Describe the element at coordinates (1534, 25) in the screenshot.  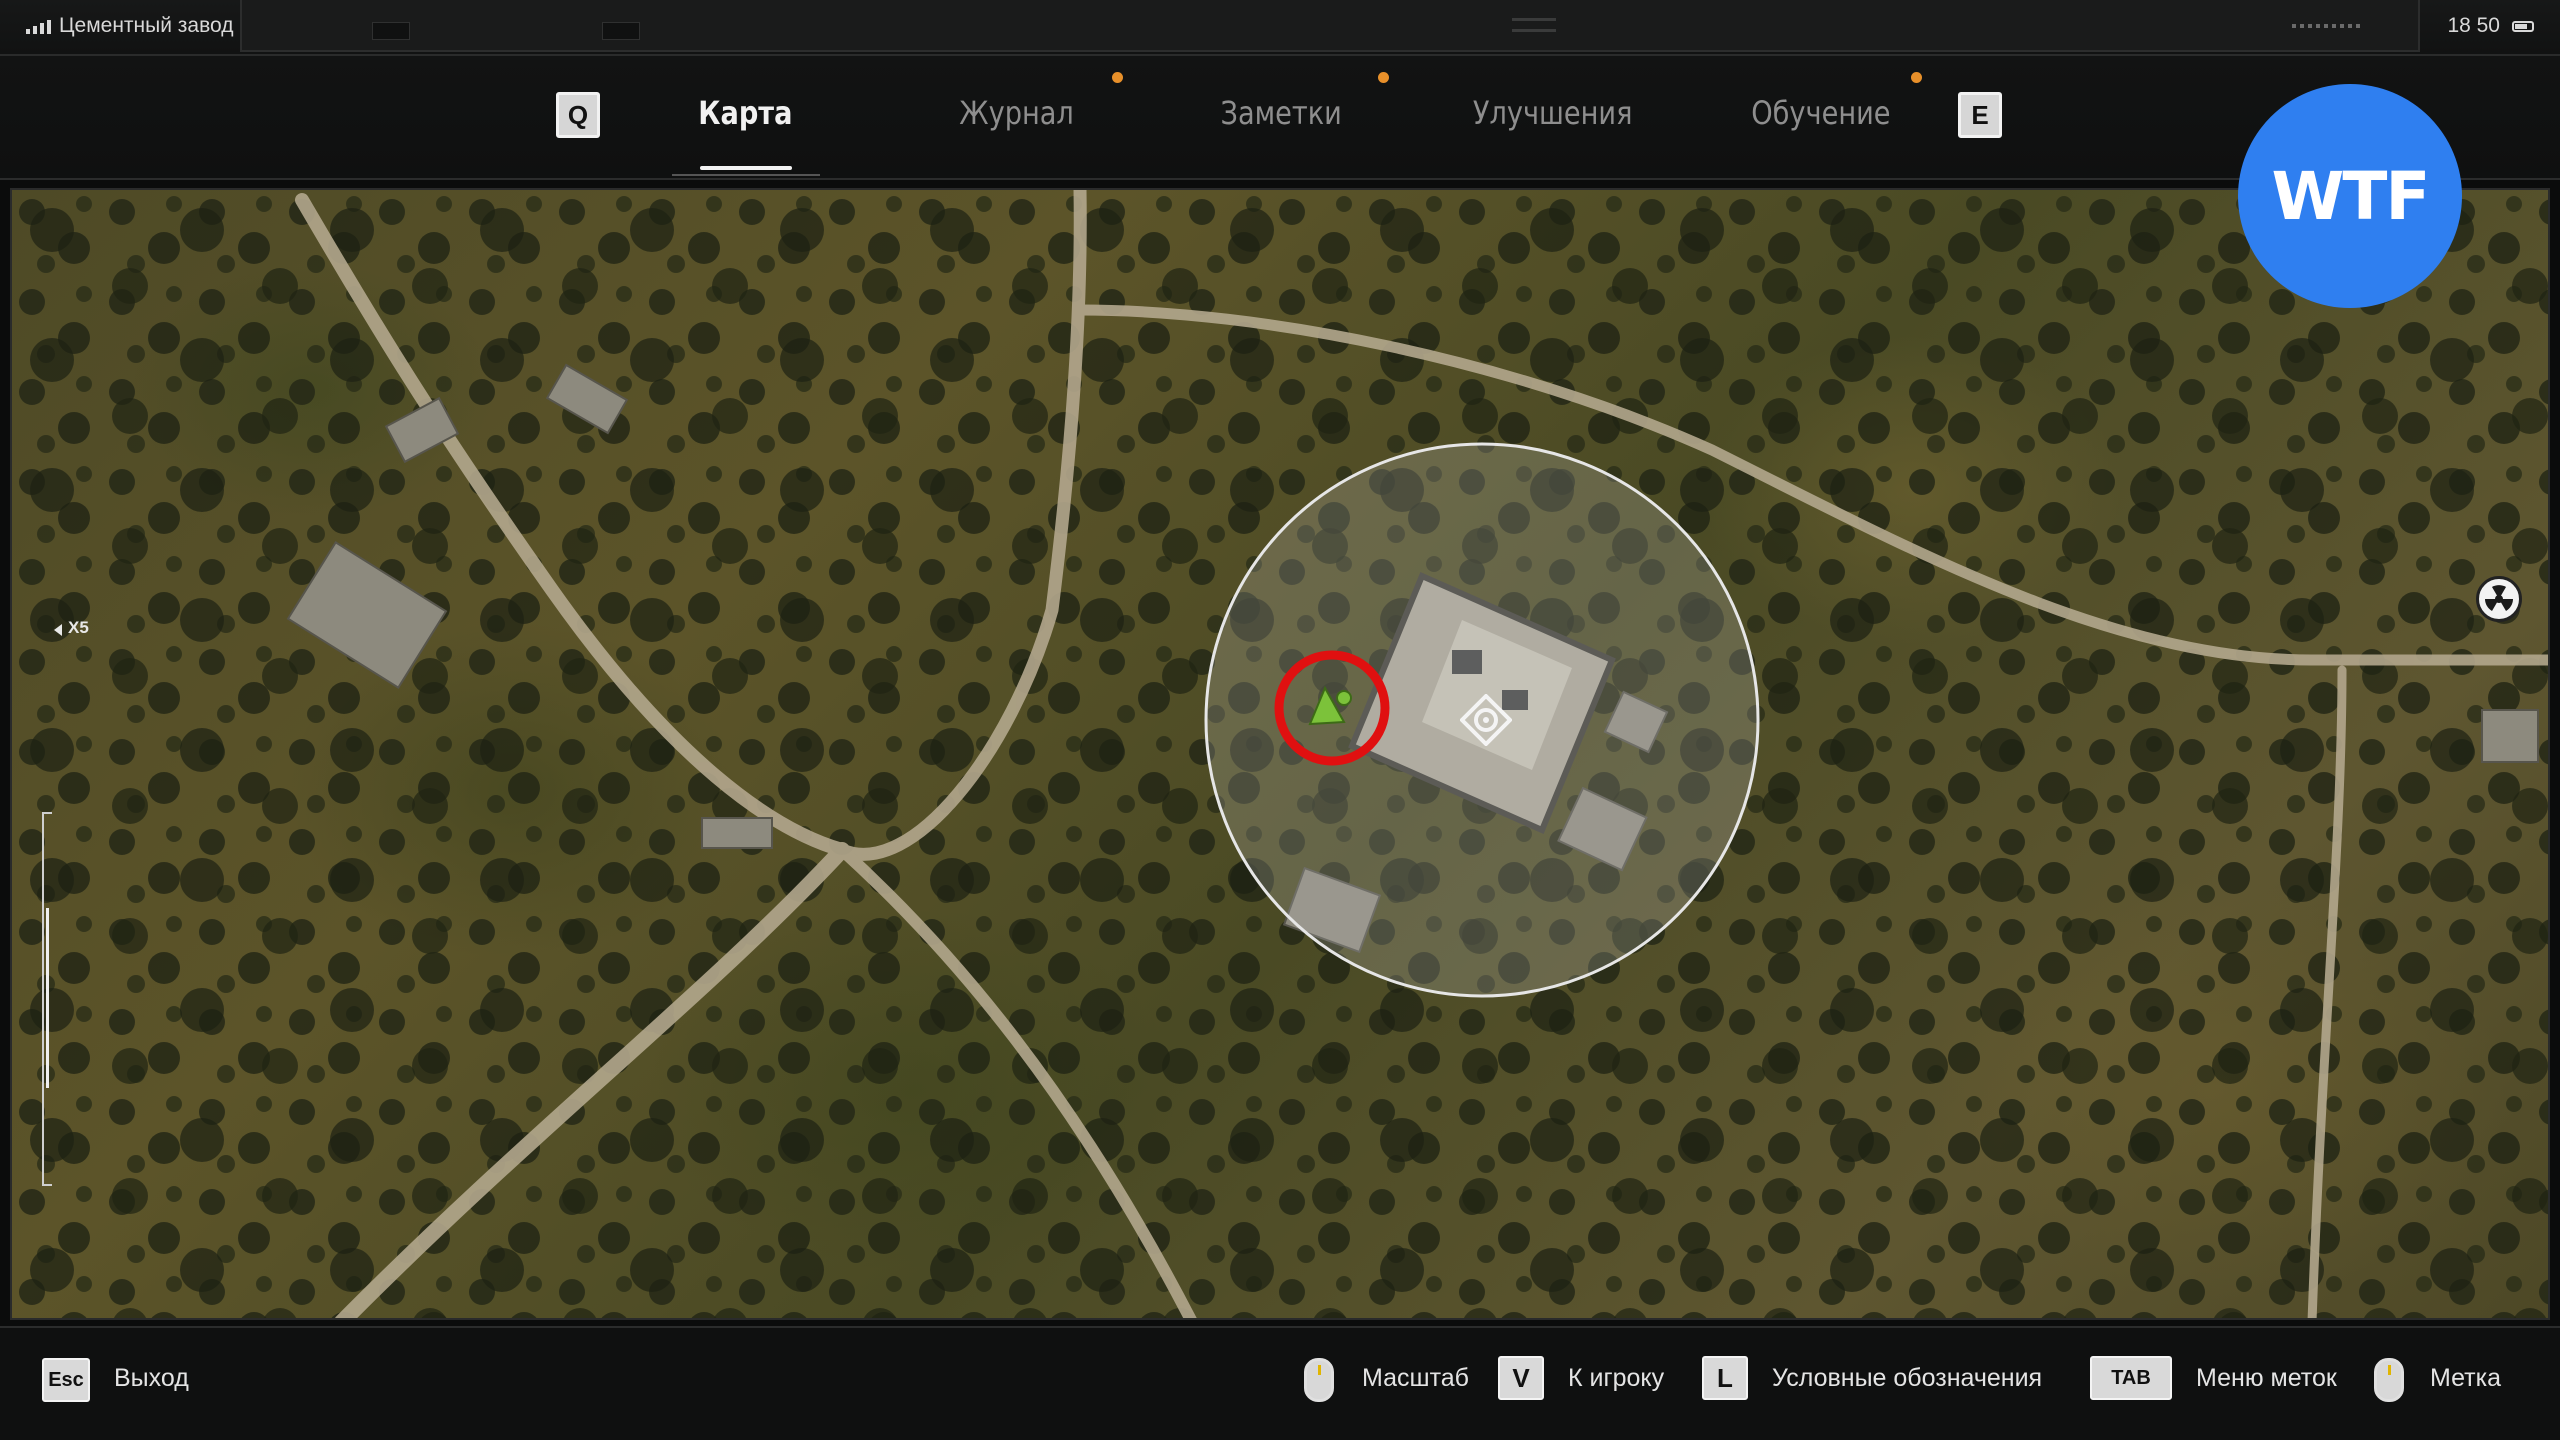
I see `decor-dashes` at that location.